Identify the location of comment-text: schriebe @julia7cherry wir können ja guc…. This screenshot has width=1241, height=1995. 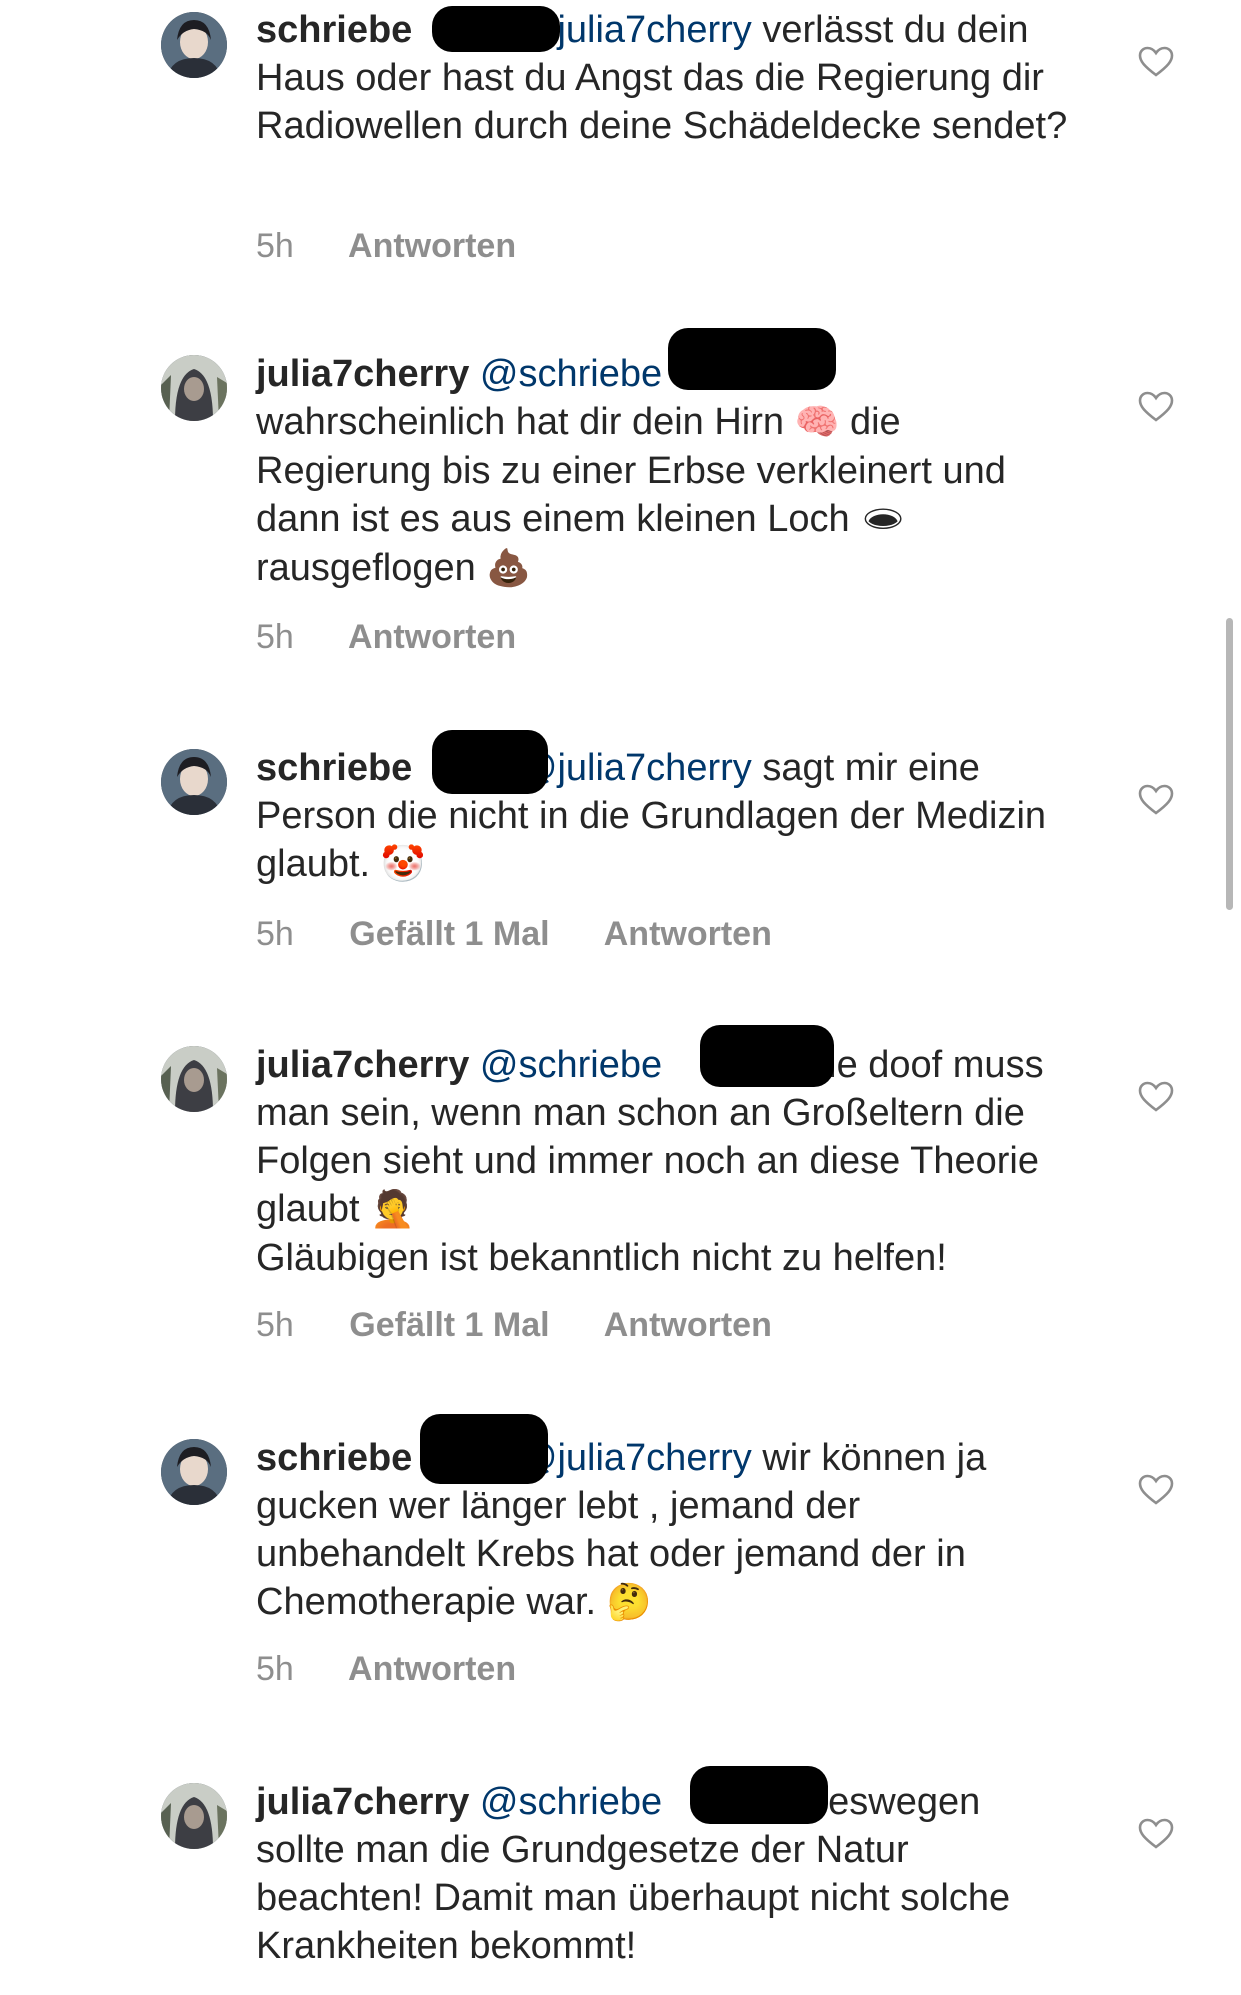
(666, 1530).